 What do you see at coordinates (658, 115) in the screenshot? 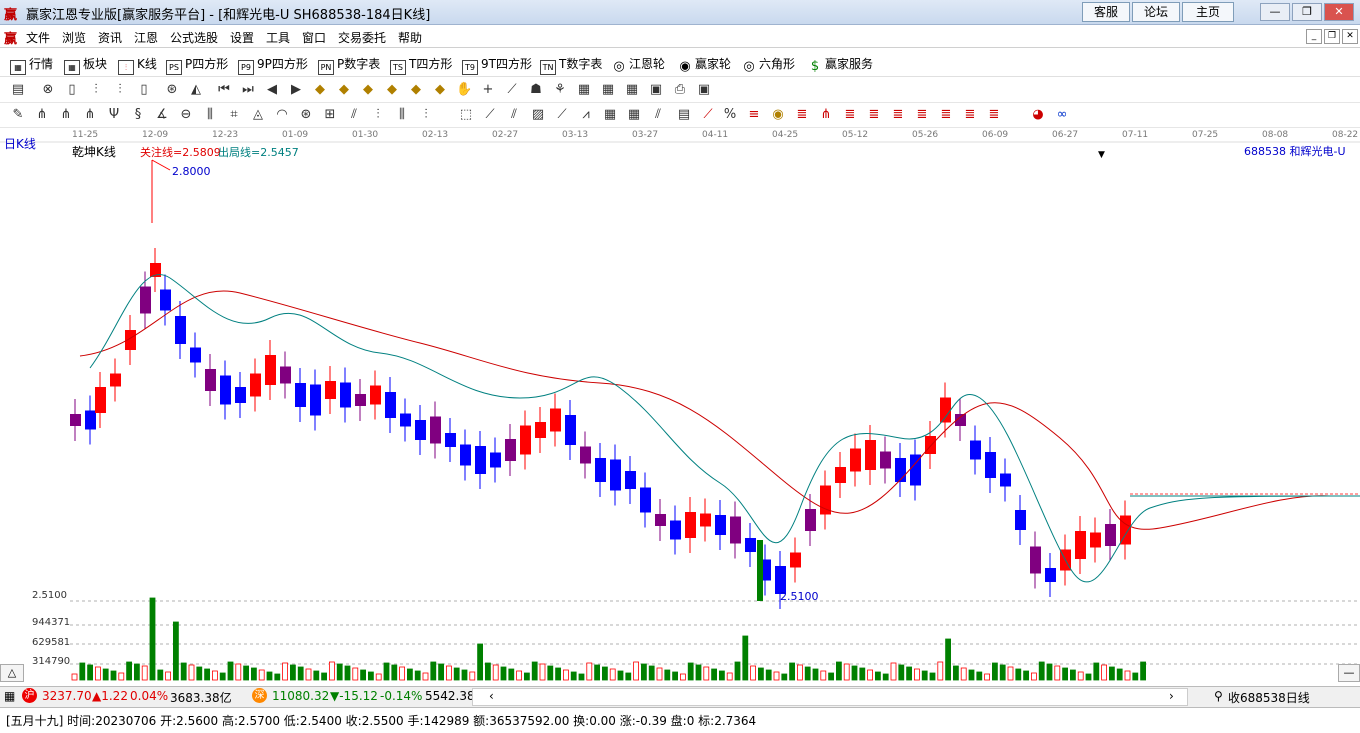
I see `parallel-icon: ⫽` at bounding box center [658, 115].